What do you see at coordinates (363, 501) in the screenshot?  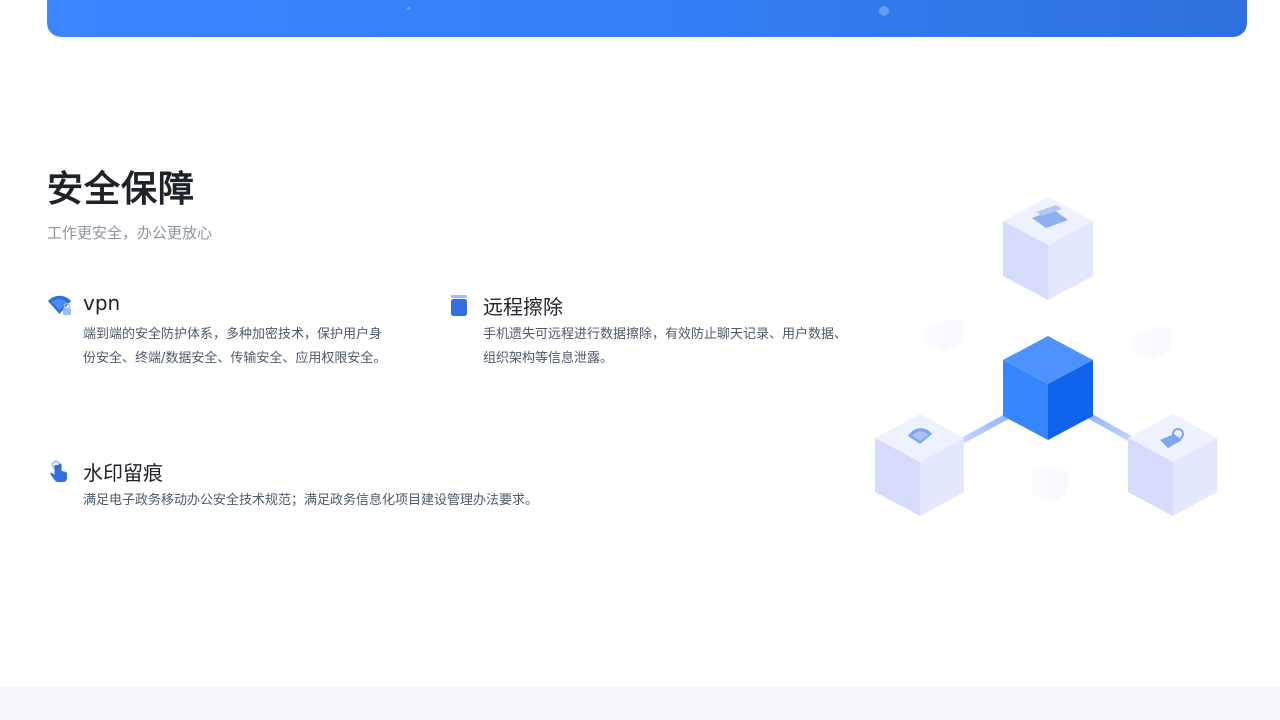 I see `feature-description: 满足电子政务移动办公安全技术规范；满足政务信息化项目建设管理办法要求。` at bounding box center [363, 501].